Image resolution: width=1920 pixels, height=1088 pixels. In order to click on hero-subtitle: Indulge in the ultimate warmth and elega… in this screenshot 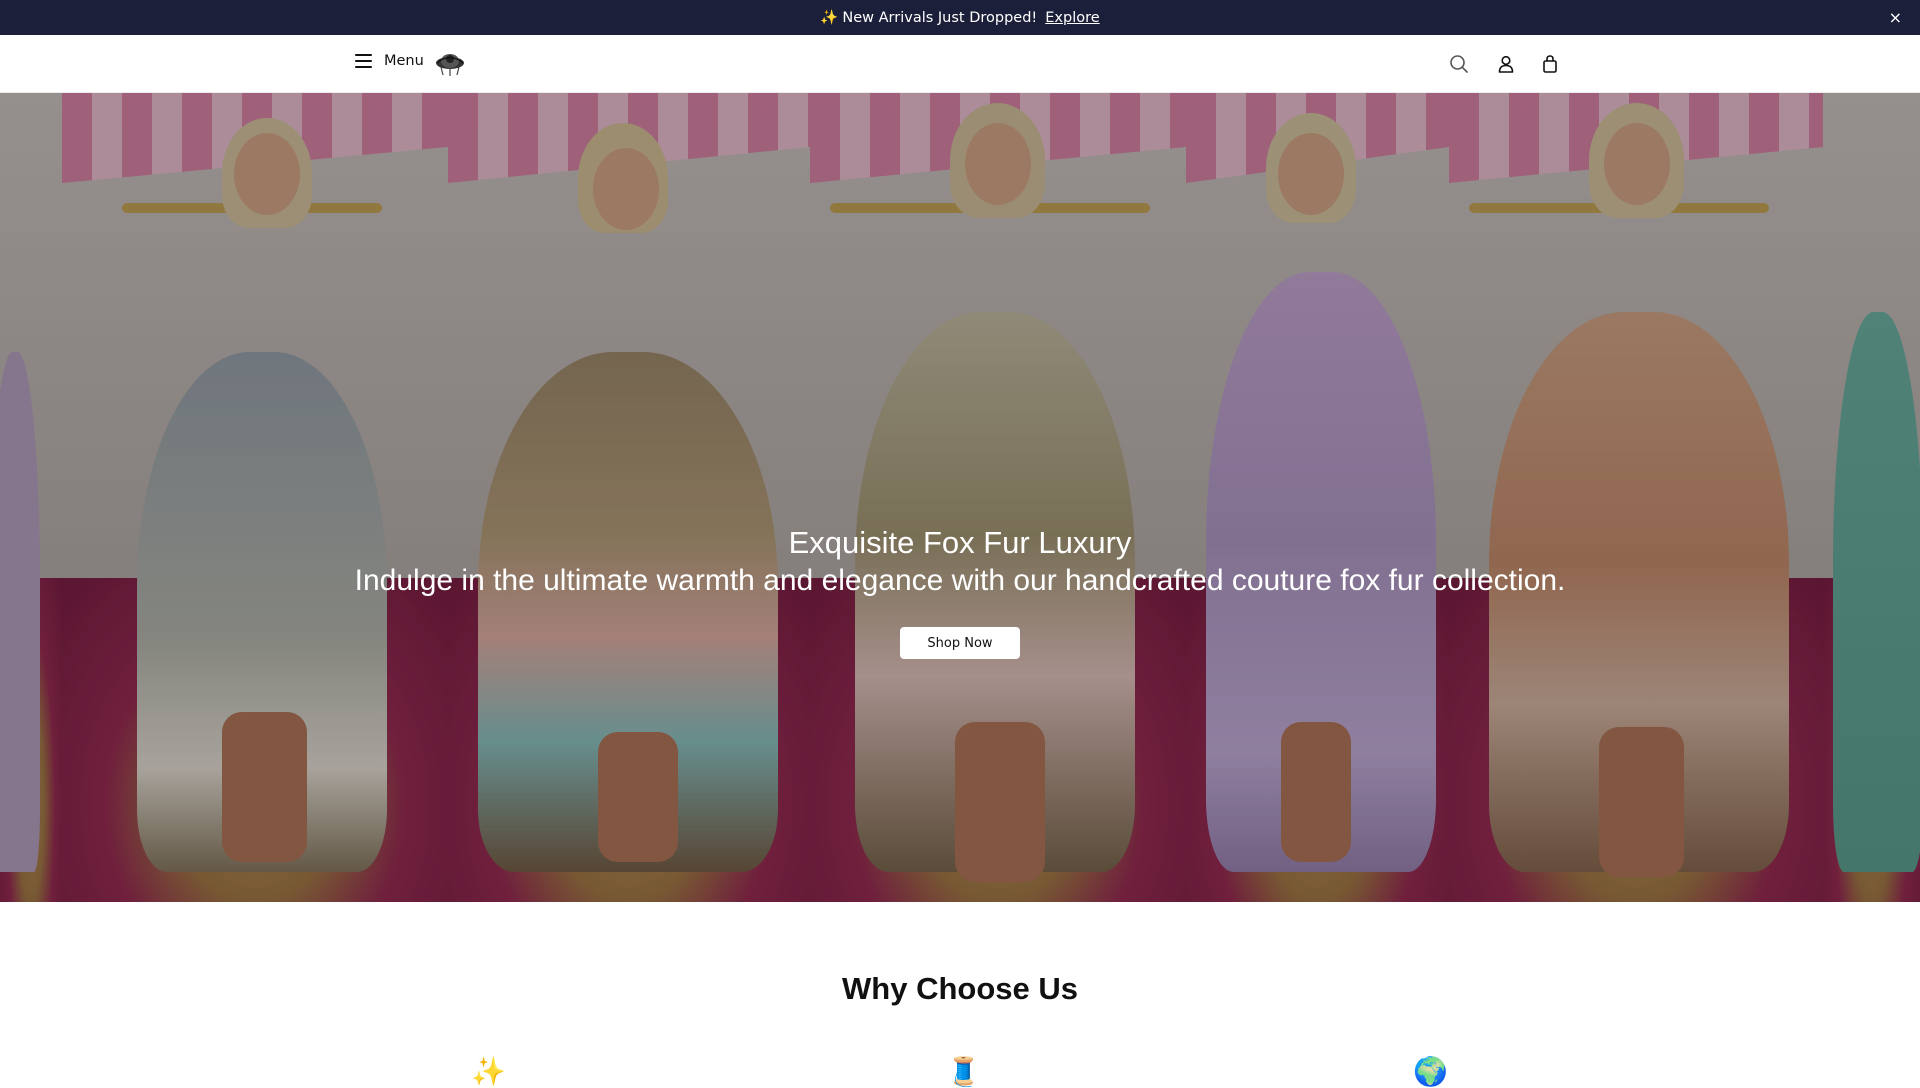, I will do `click(960, 580)`.